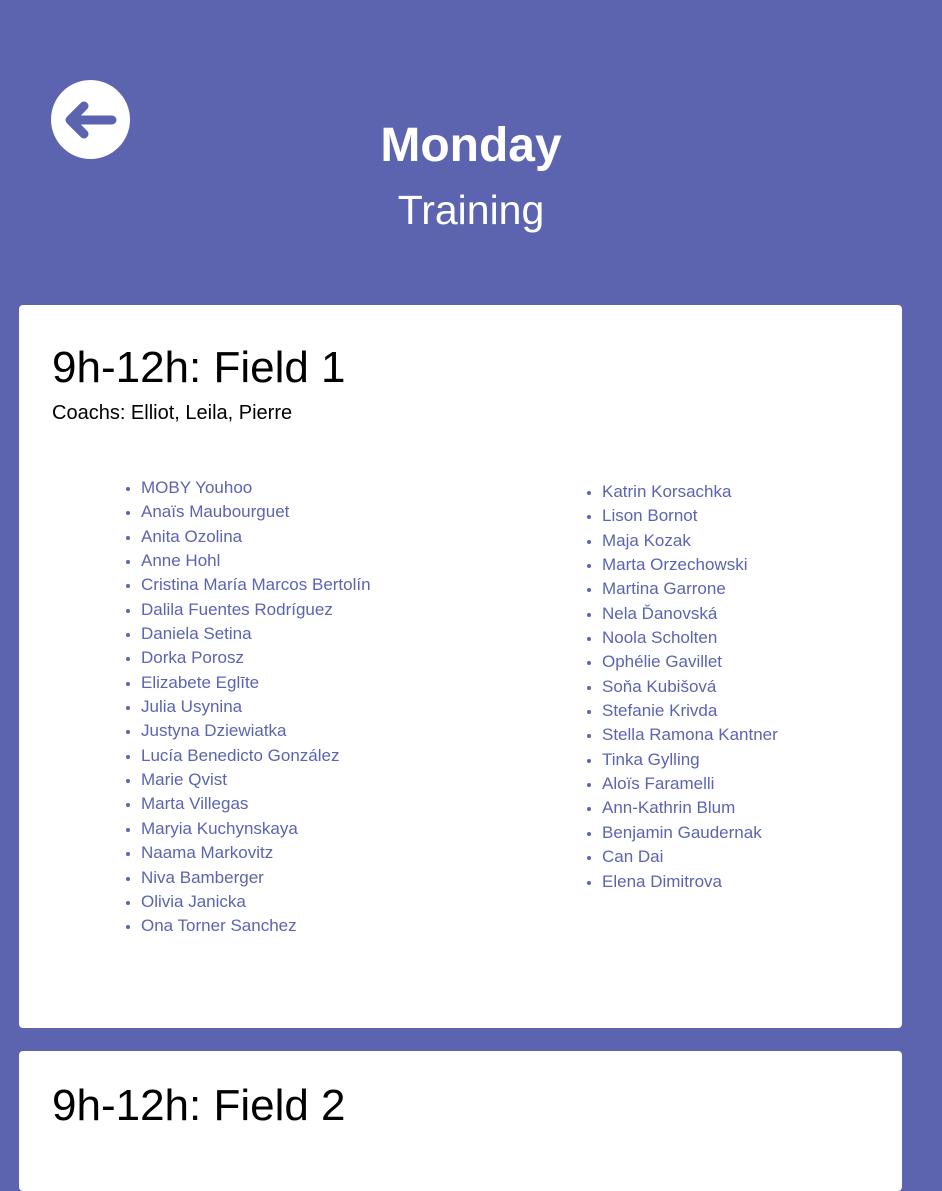 The width and height of the screenshot is (942, 1191). I want to click on player-link: Benjamin Gaudernak, so click(681, 833).